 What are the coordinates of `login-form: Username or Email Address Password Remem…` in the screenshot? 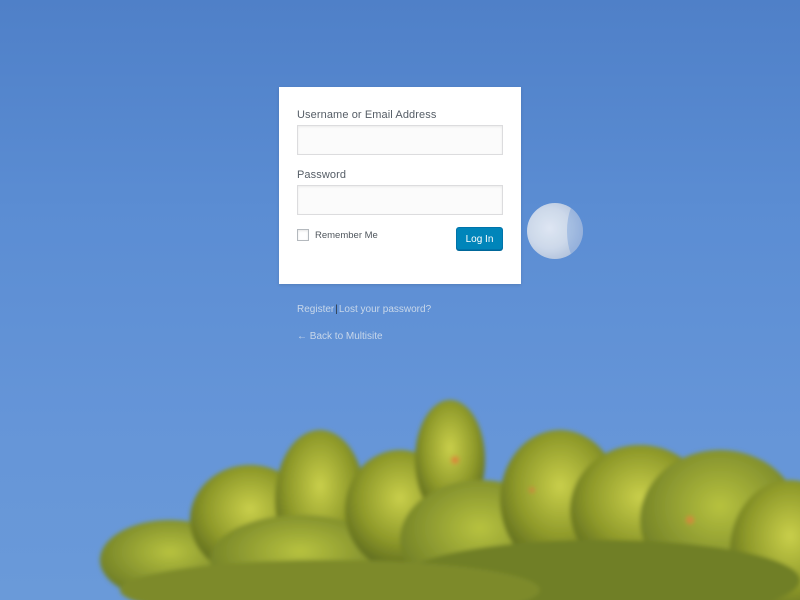 It's located at (400, 185).